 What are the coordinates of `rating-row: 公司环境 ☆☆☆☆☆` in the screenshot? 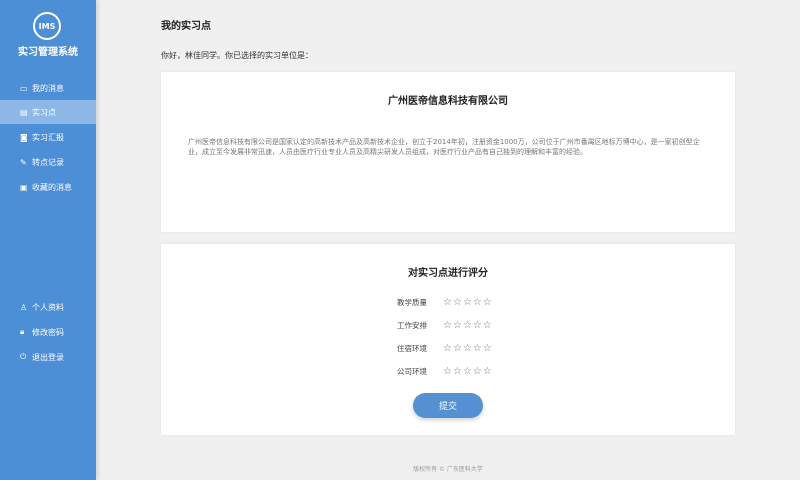 It's located at (445, 371).